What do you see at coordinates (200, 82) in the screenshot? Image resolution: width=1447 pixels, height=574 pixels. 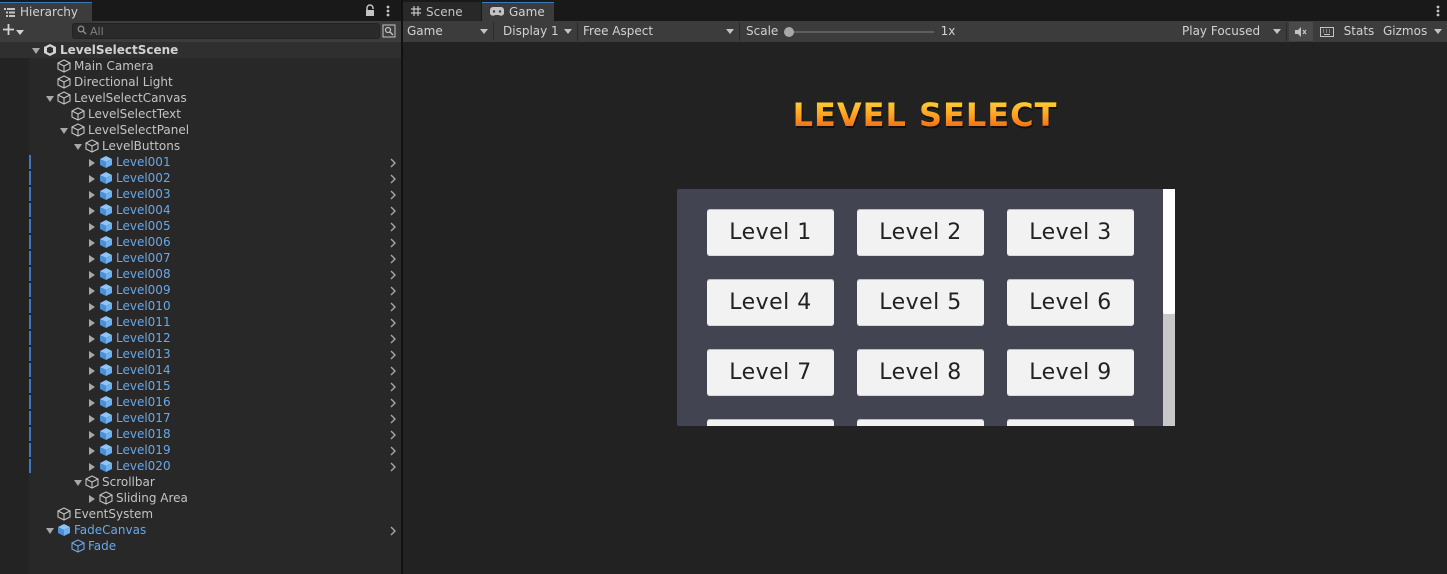 I see `hierarchy-row: Directional Light` at bounding box center [200, 82].